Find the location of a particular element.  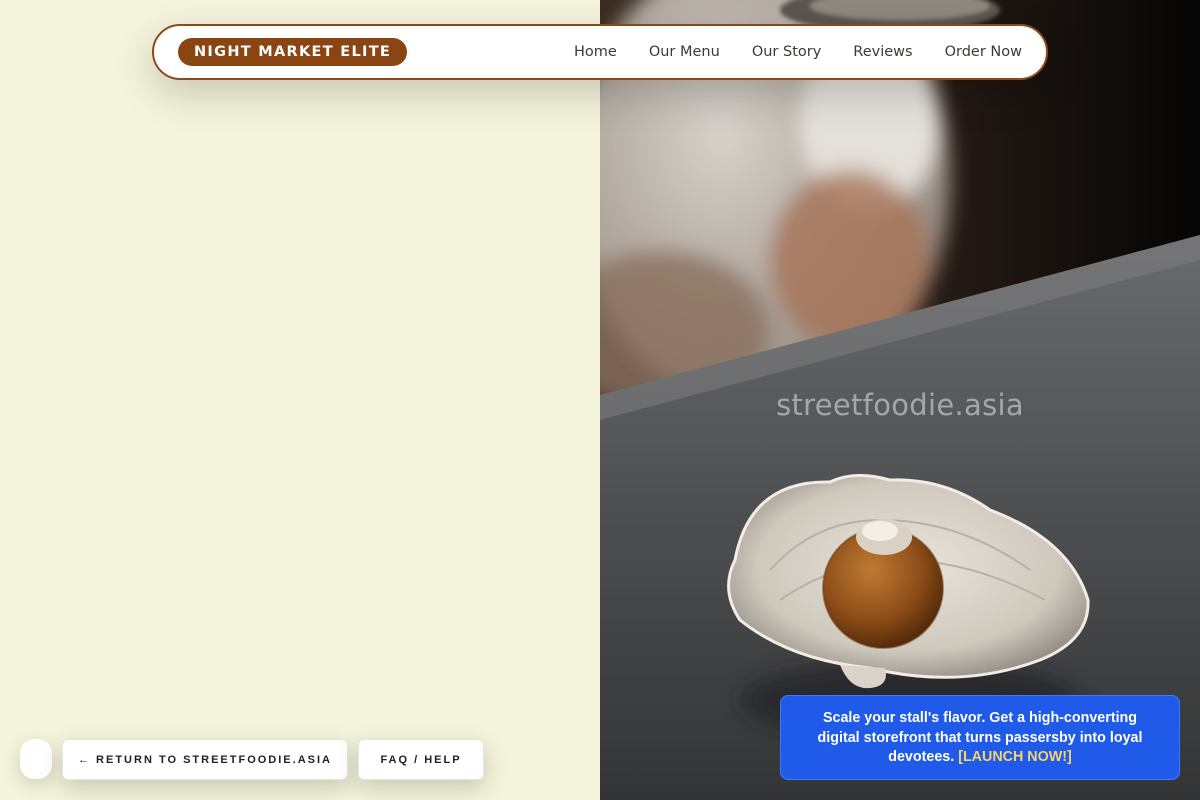

nav-link-our-menu: Our Menu is located at coordinates (684, 52).